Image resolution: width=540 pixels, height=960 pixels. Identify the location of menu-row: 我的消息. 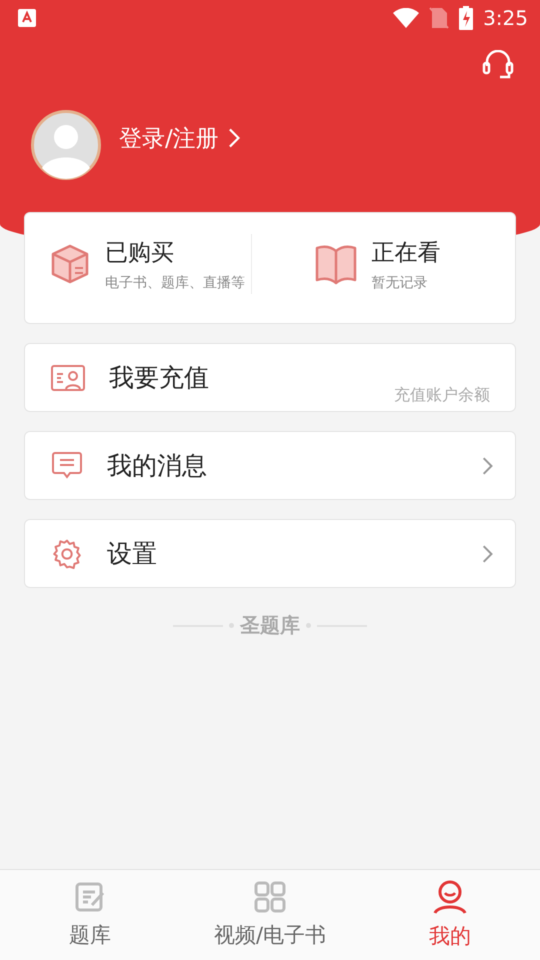
(270, 465).